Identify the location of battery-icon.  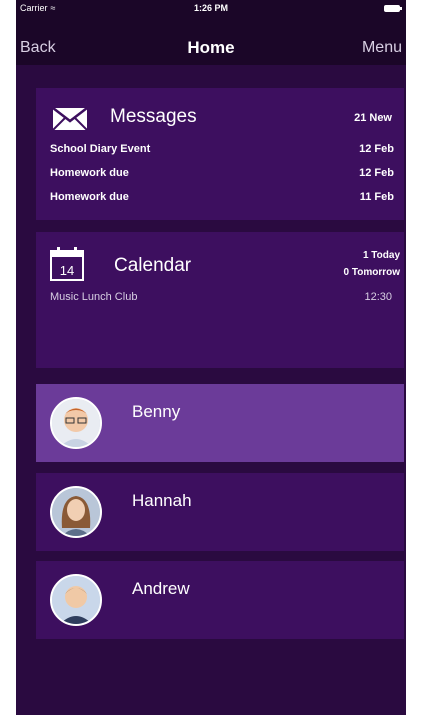
(393, 8).